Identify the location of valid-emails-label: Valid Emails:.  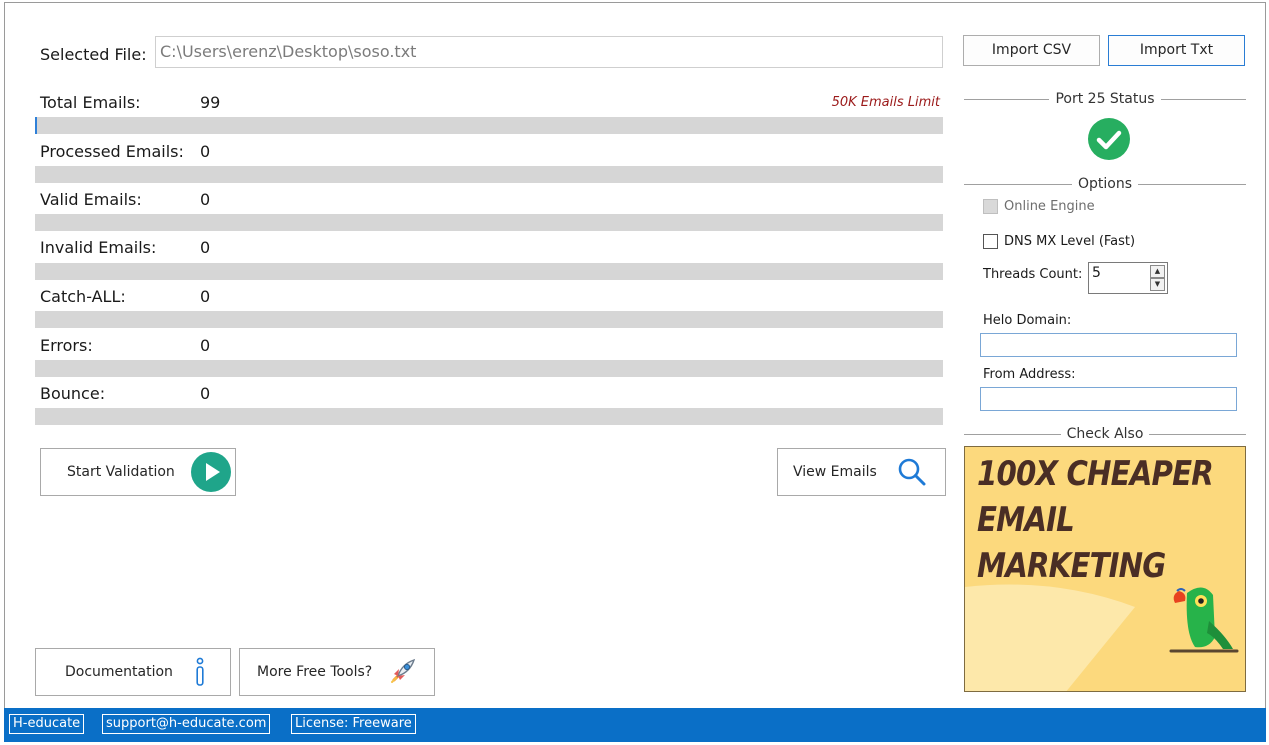
(91, 199).